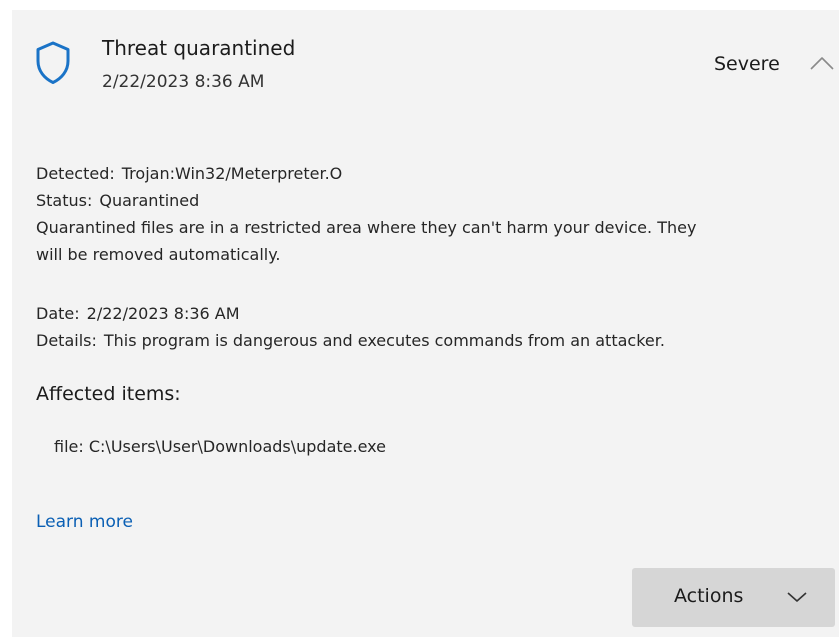  I want to click on shield-icon, so click(53, 62).